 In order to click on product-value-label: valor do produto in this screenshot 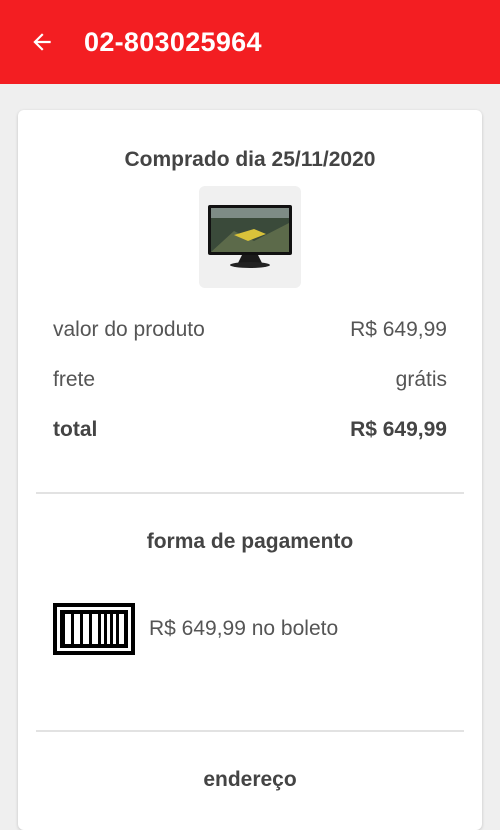, I will do `click(129, 329)`.